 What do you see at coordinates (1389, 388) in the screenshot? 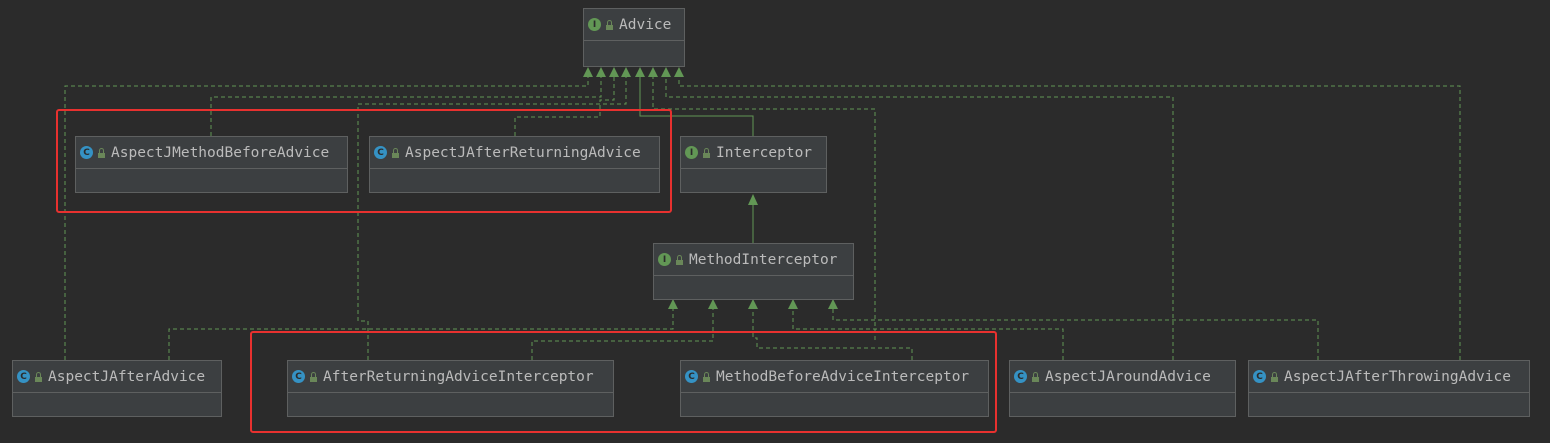
I see `node-aspectj-after-throwing-advice: C AspectJAfterThrowingAdvice` at bounding box center [1389, 388].